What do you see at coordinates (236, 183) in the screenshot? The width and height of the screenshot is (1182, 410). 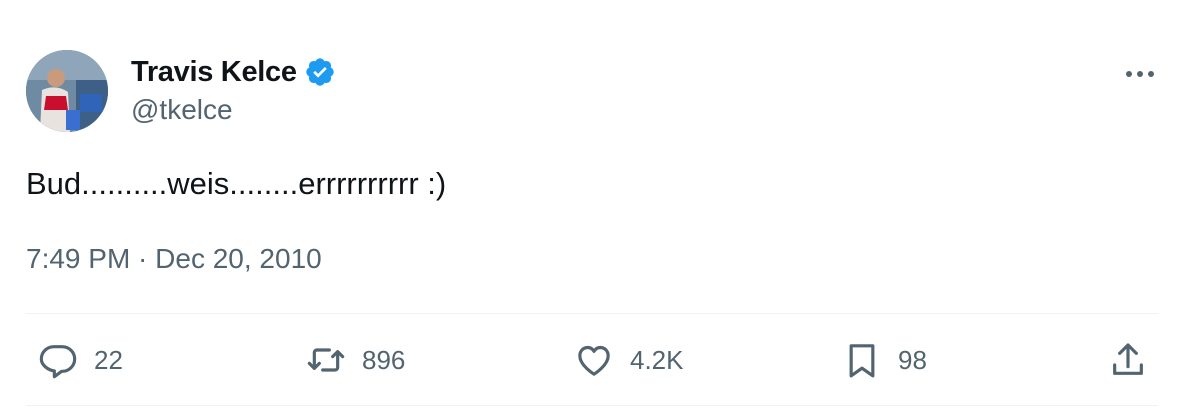 I see `tweet-text: Bud..........weis........errrrrrrrrr :)` at bounding box center [236, 183].